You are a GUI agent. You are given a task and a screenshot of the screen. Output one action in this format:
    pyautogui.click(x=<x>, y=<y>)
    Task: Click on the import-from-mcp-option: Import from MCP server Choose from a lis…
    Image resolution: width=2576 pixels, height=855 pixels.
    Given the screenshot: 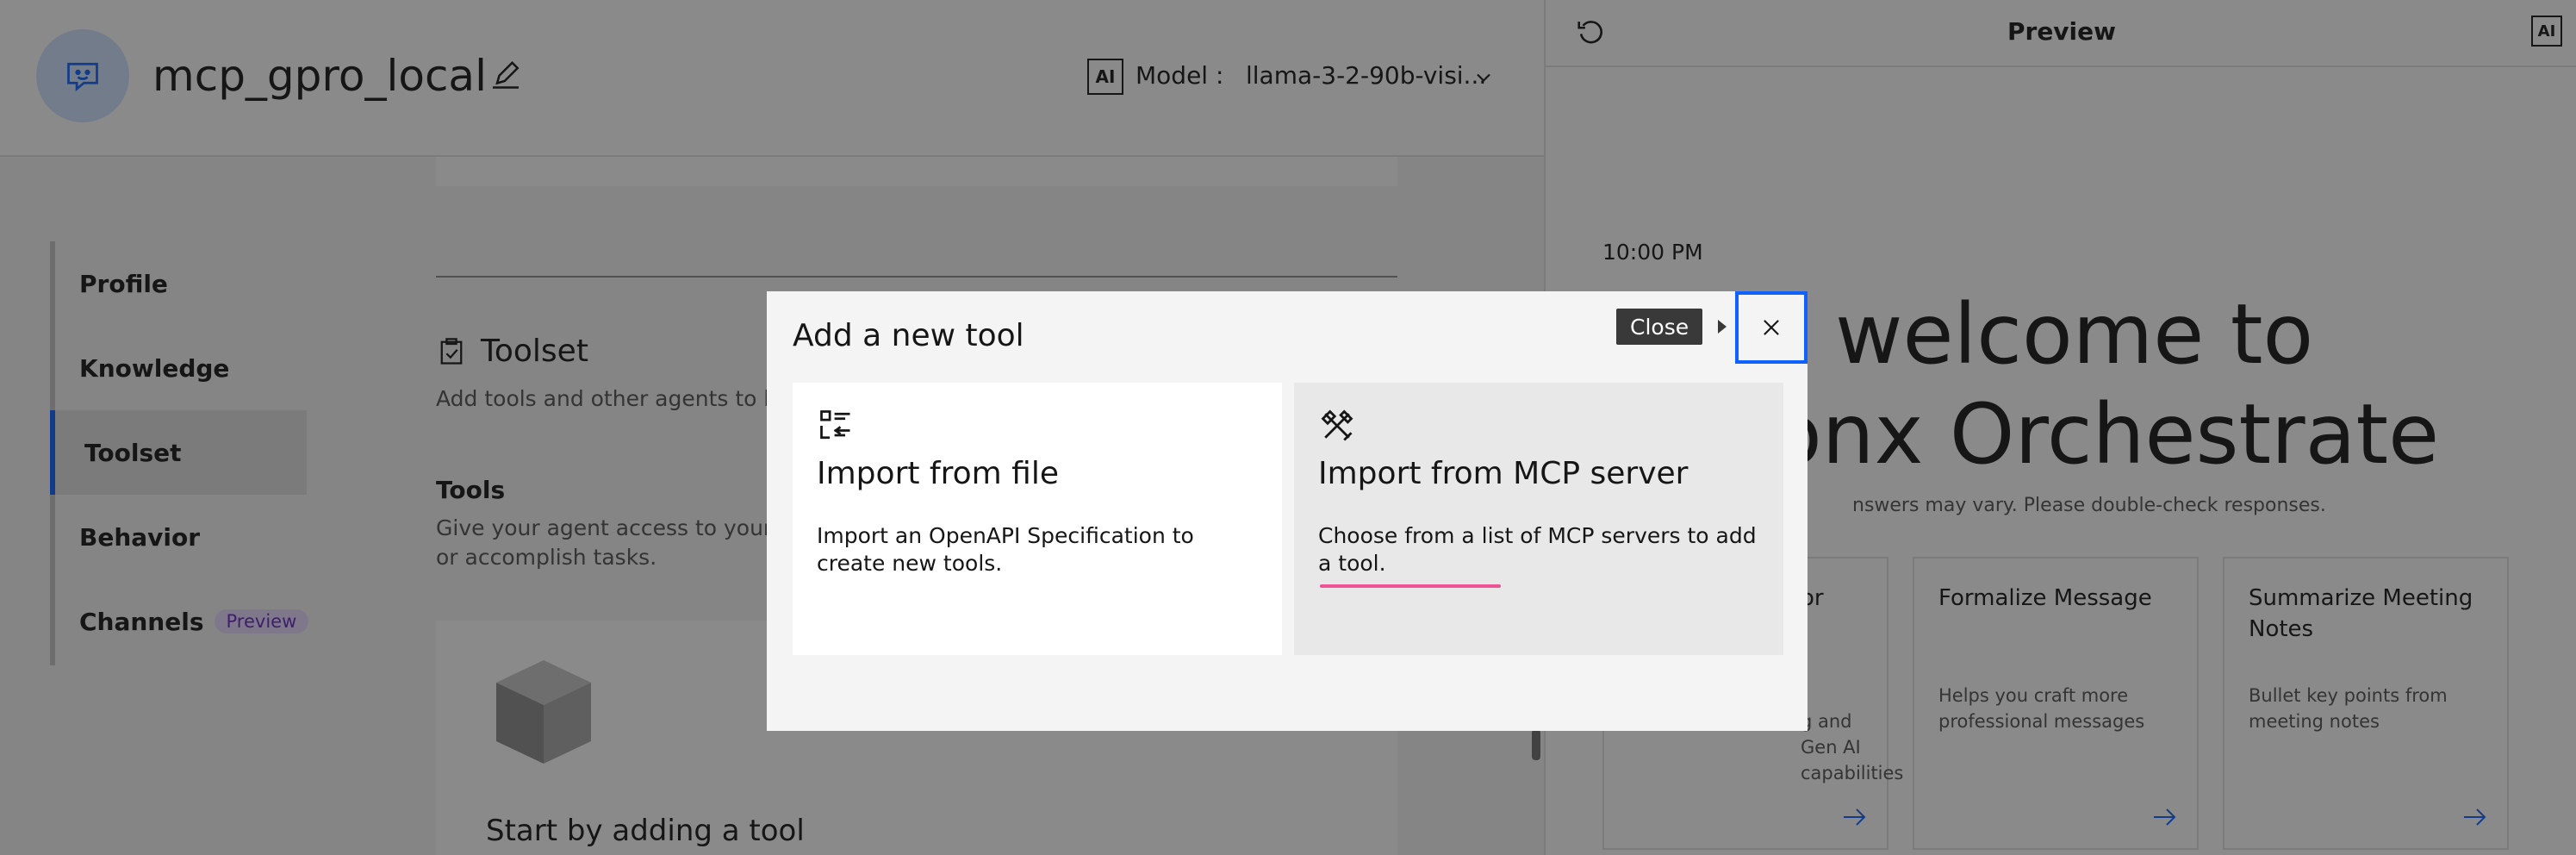 What is the action you would take?
    pyautogui.click(x=1539, y=519)
    